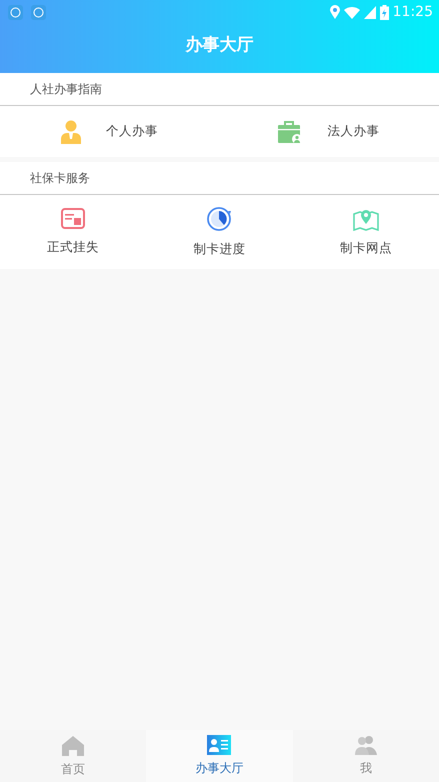  Describe the element at coordinates (219, 178) in the screenshot. I see `section-header: 社保卡服务` at that location.